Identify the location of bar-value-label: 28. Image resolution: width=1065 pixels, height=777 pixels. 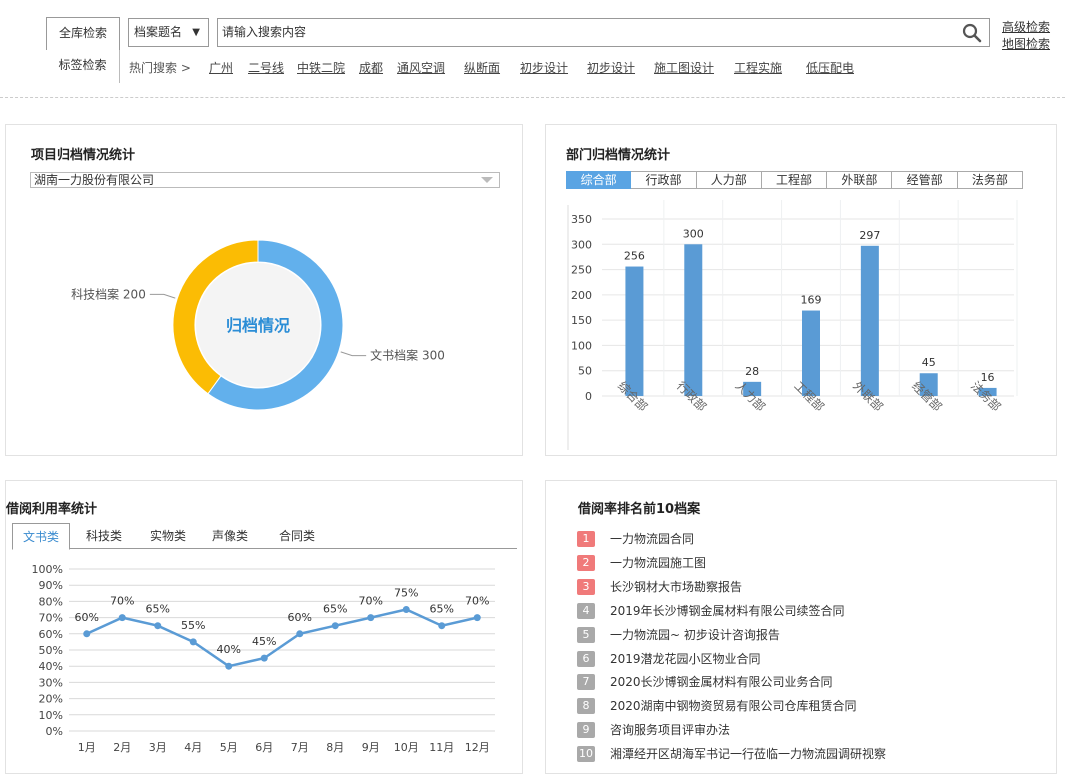
(752, 371).